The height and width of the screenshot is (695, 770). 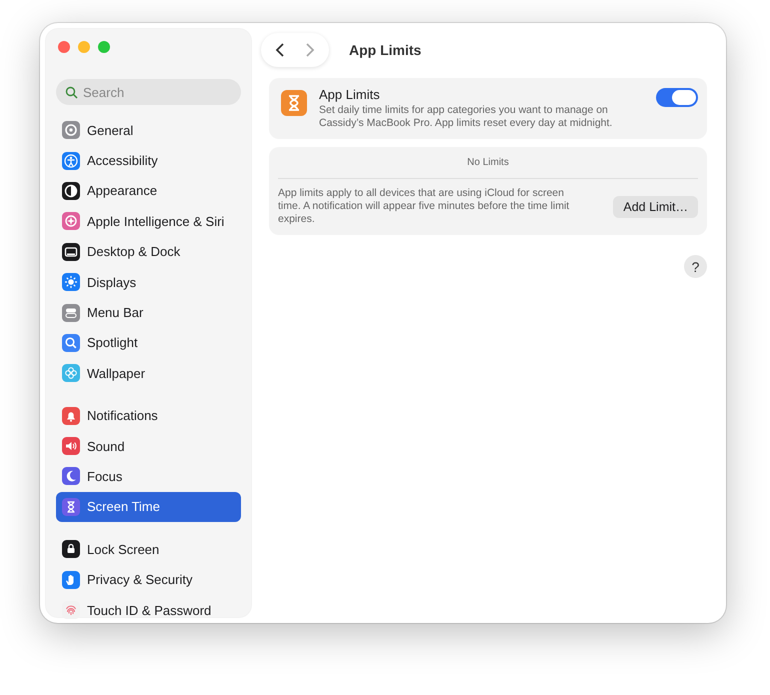 What do you see at coordinates (148, 251) in the screenshot?
I see `sidebar-item: Desktop & Dock` at bounding box center [148, 251].